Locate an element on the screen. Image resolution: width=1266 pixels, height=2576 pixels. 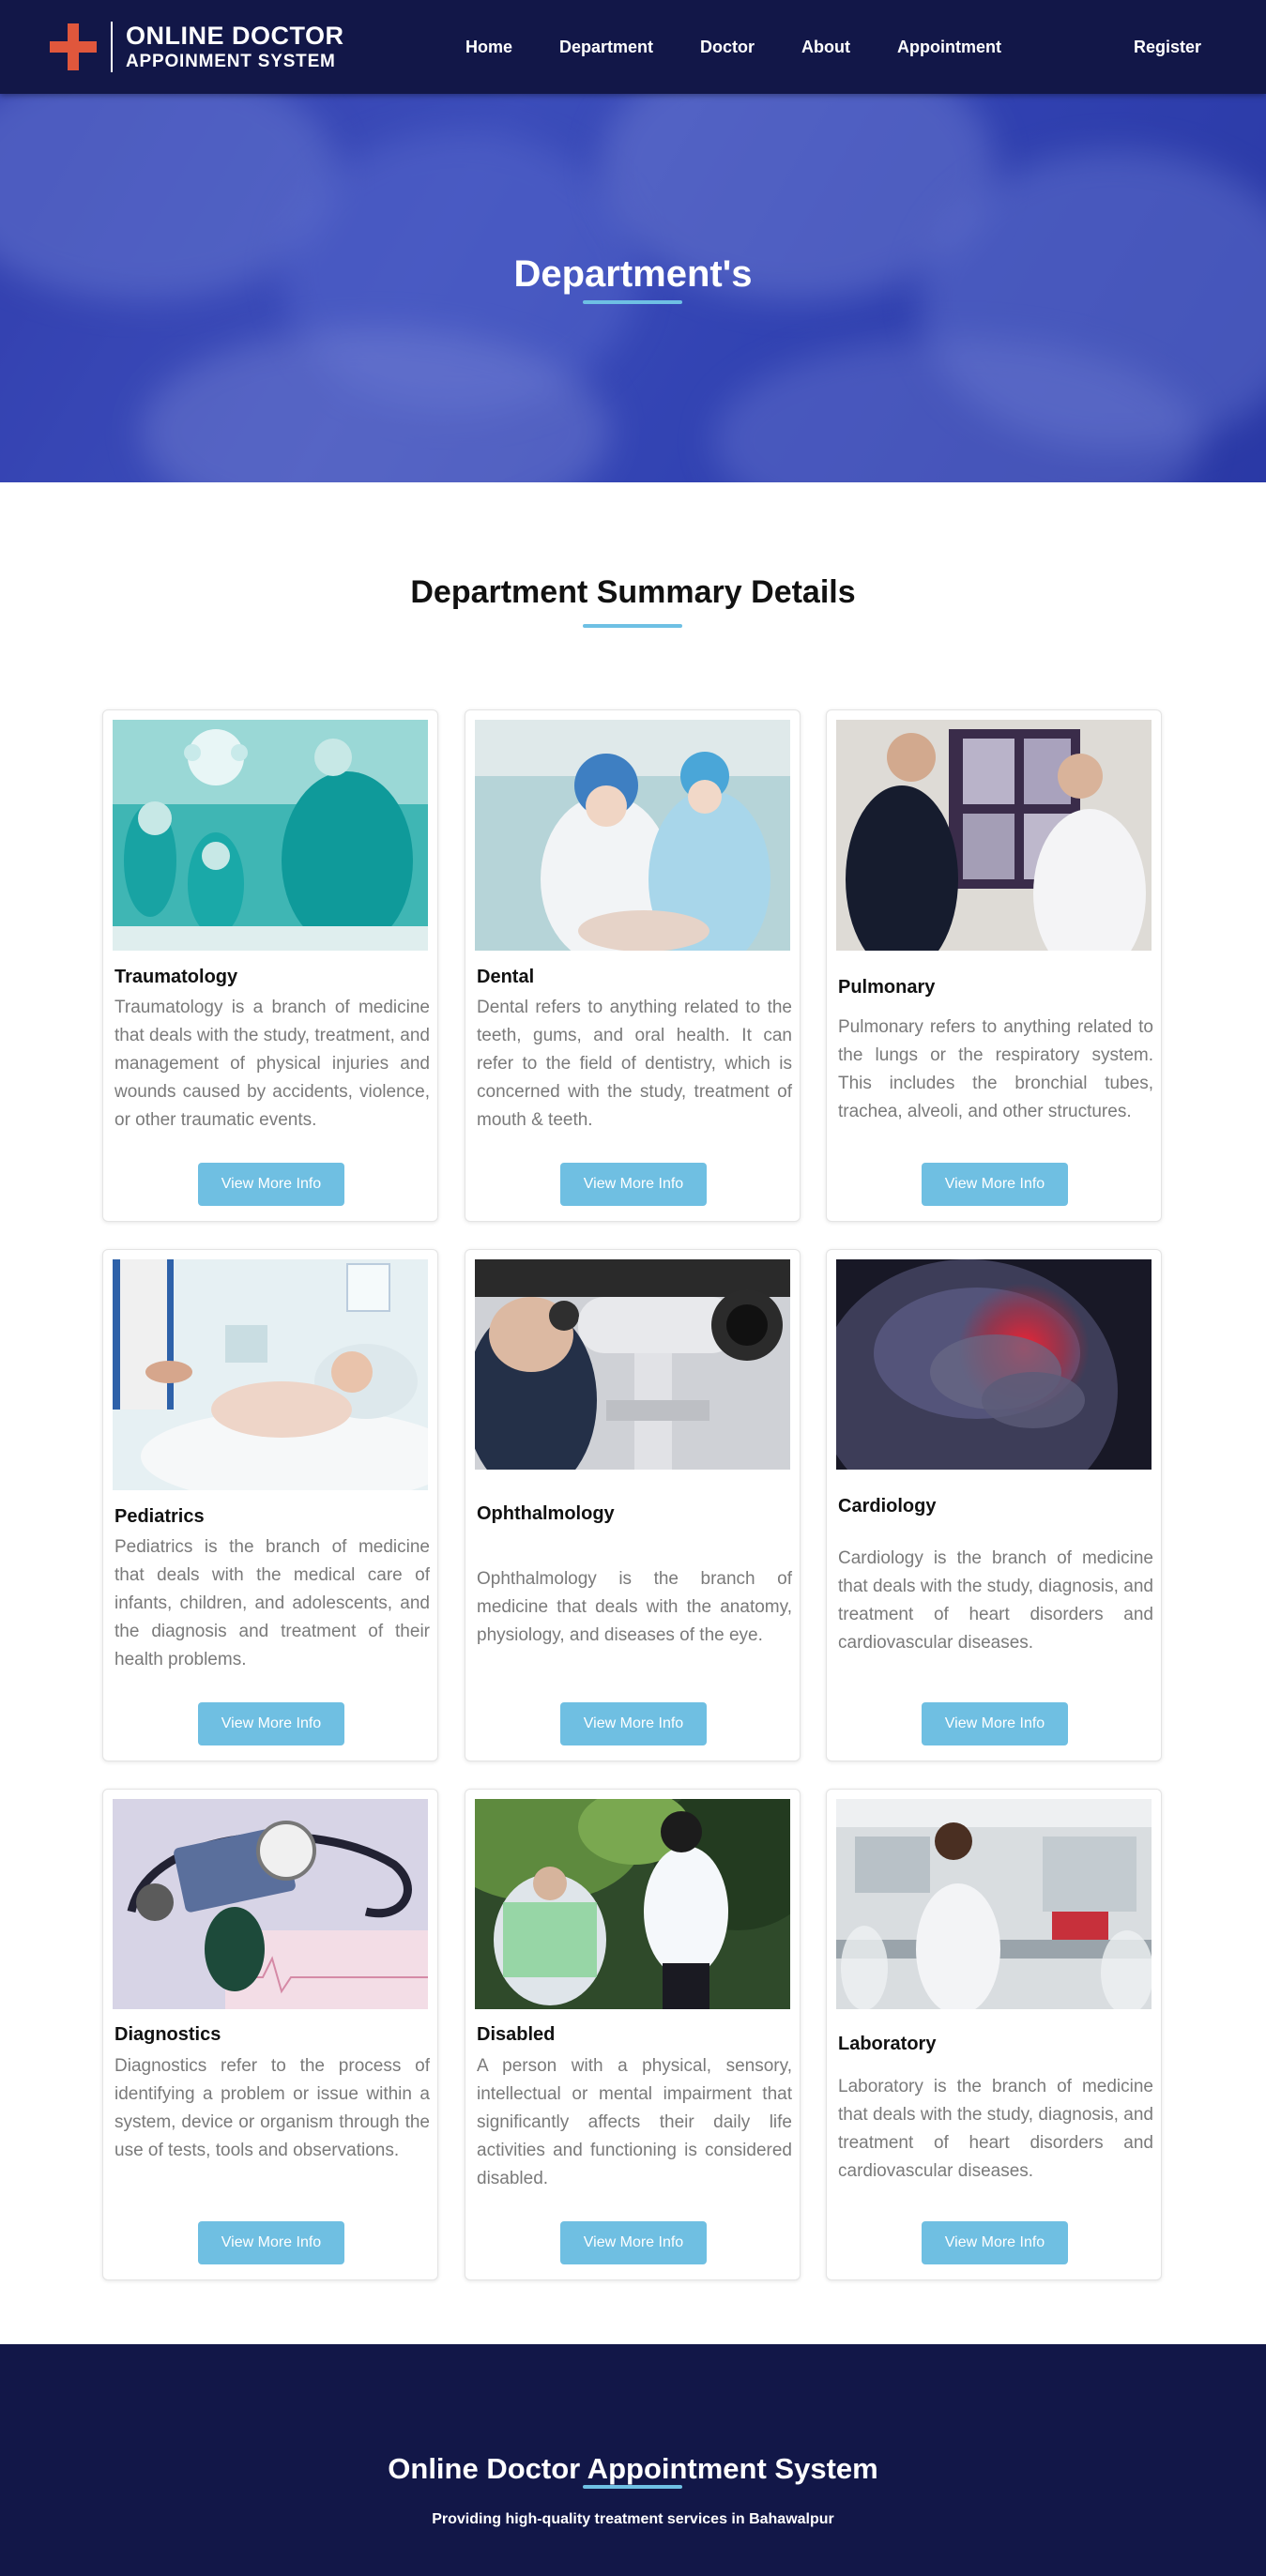
department-title: Pulmonary is located at coordinates (887, 987).